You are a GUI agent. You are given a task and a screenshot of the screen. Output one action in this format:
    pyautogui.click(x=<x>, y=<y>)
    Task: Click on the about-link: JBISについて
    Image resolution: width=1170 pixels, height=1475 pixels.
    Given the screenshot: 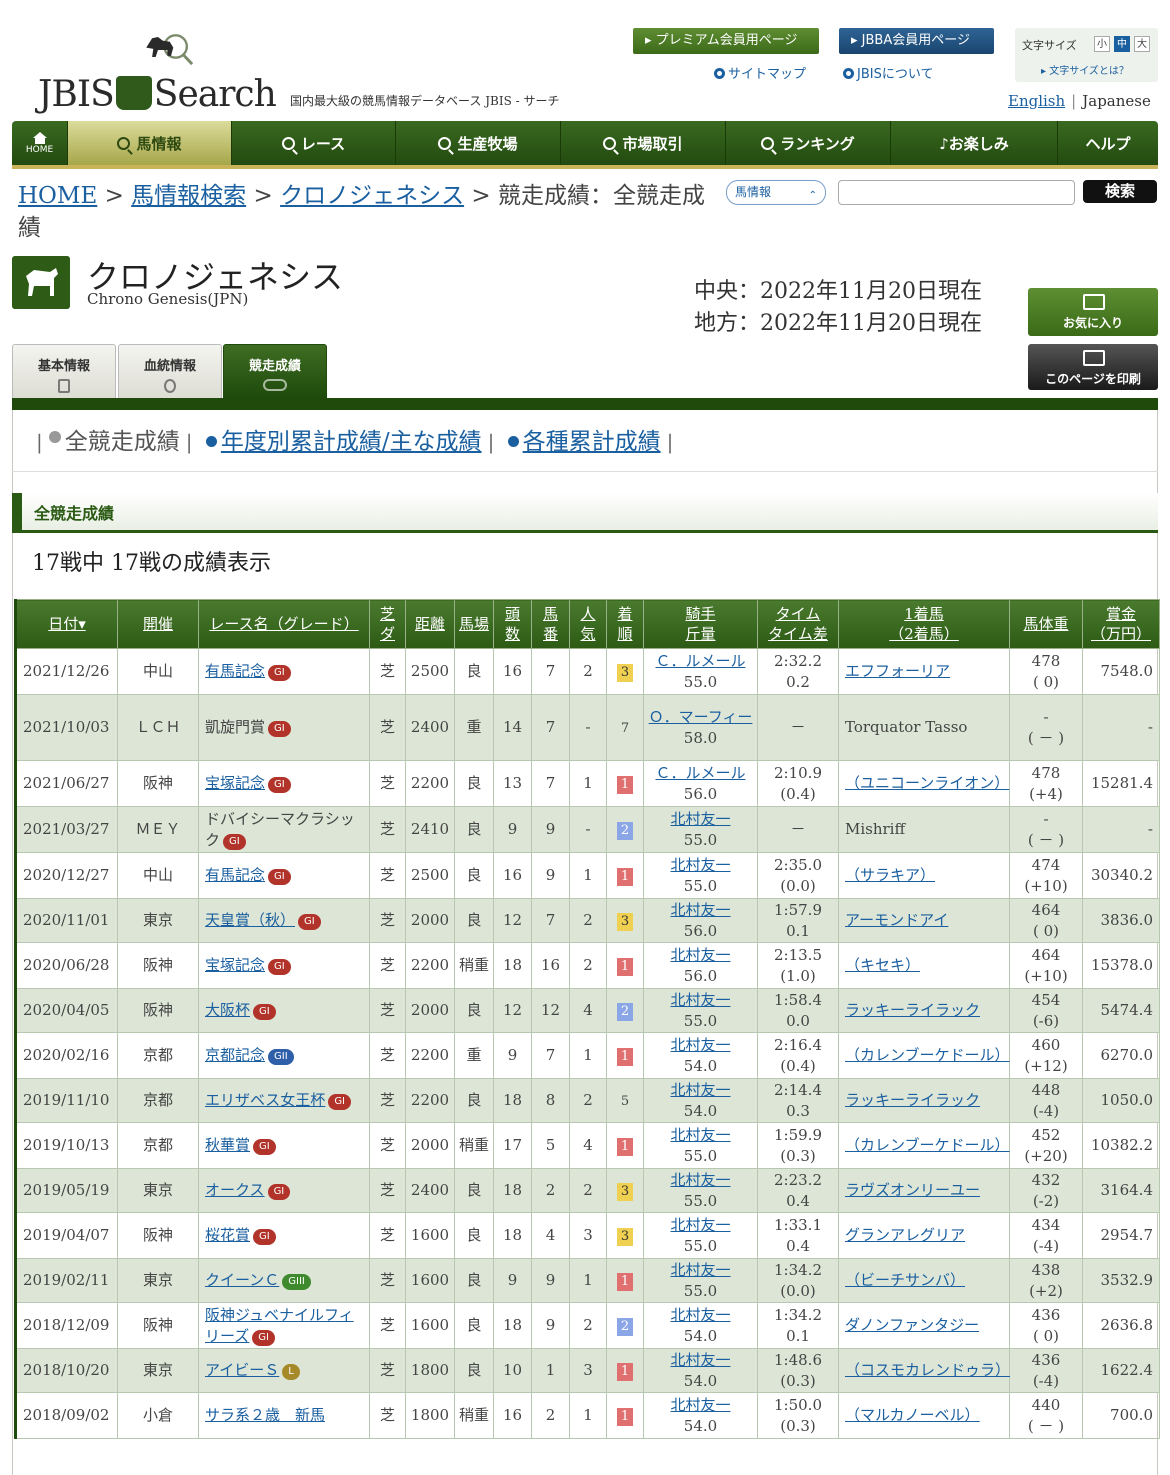 What is the action you would take?
    pyautogui.click(x=888, y=72)
    